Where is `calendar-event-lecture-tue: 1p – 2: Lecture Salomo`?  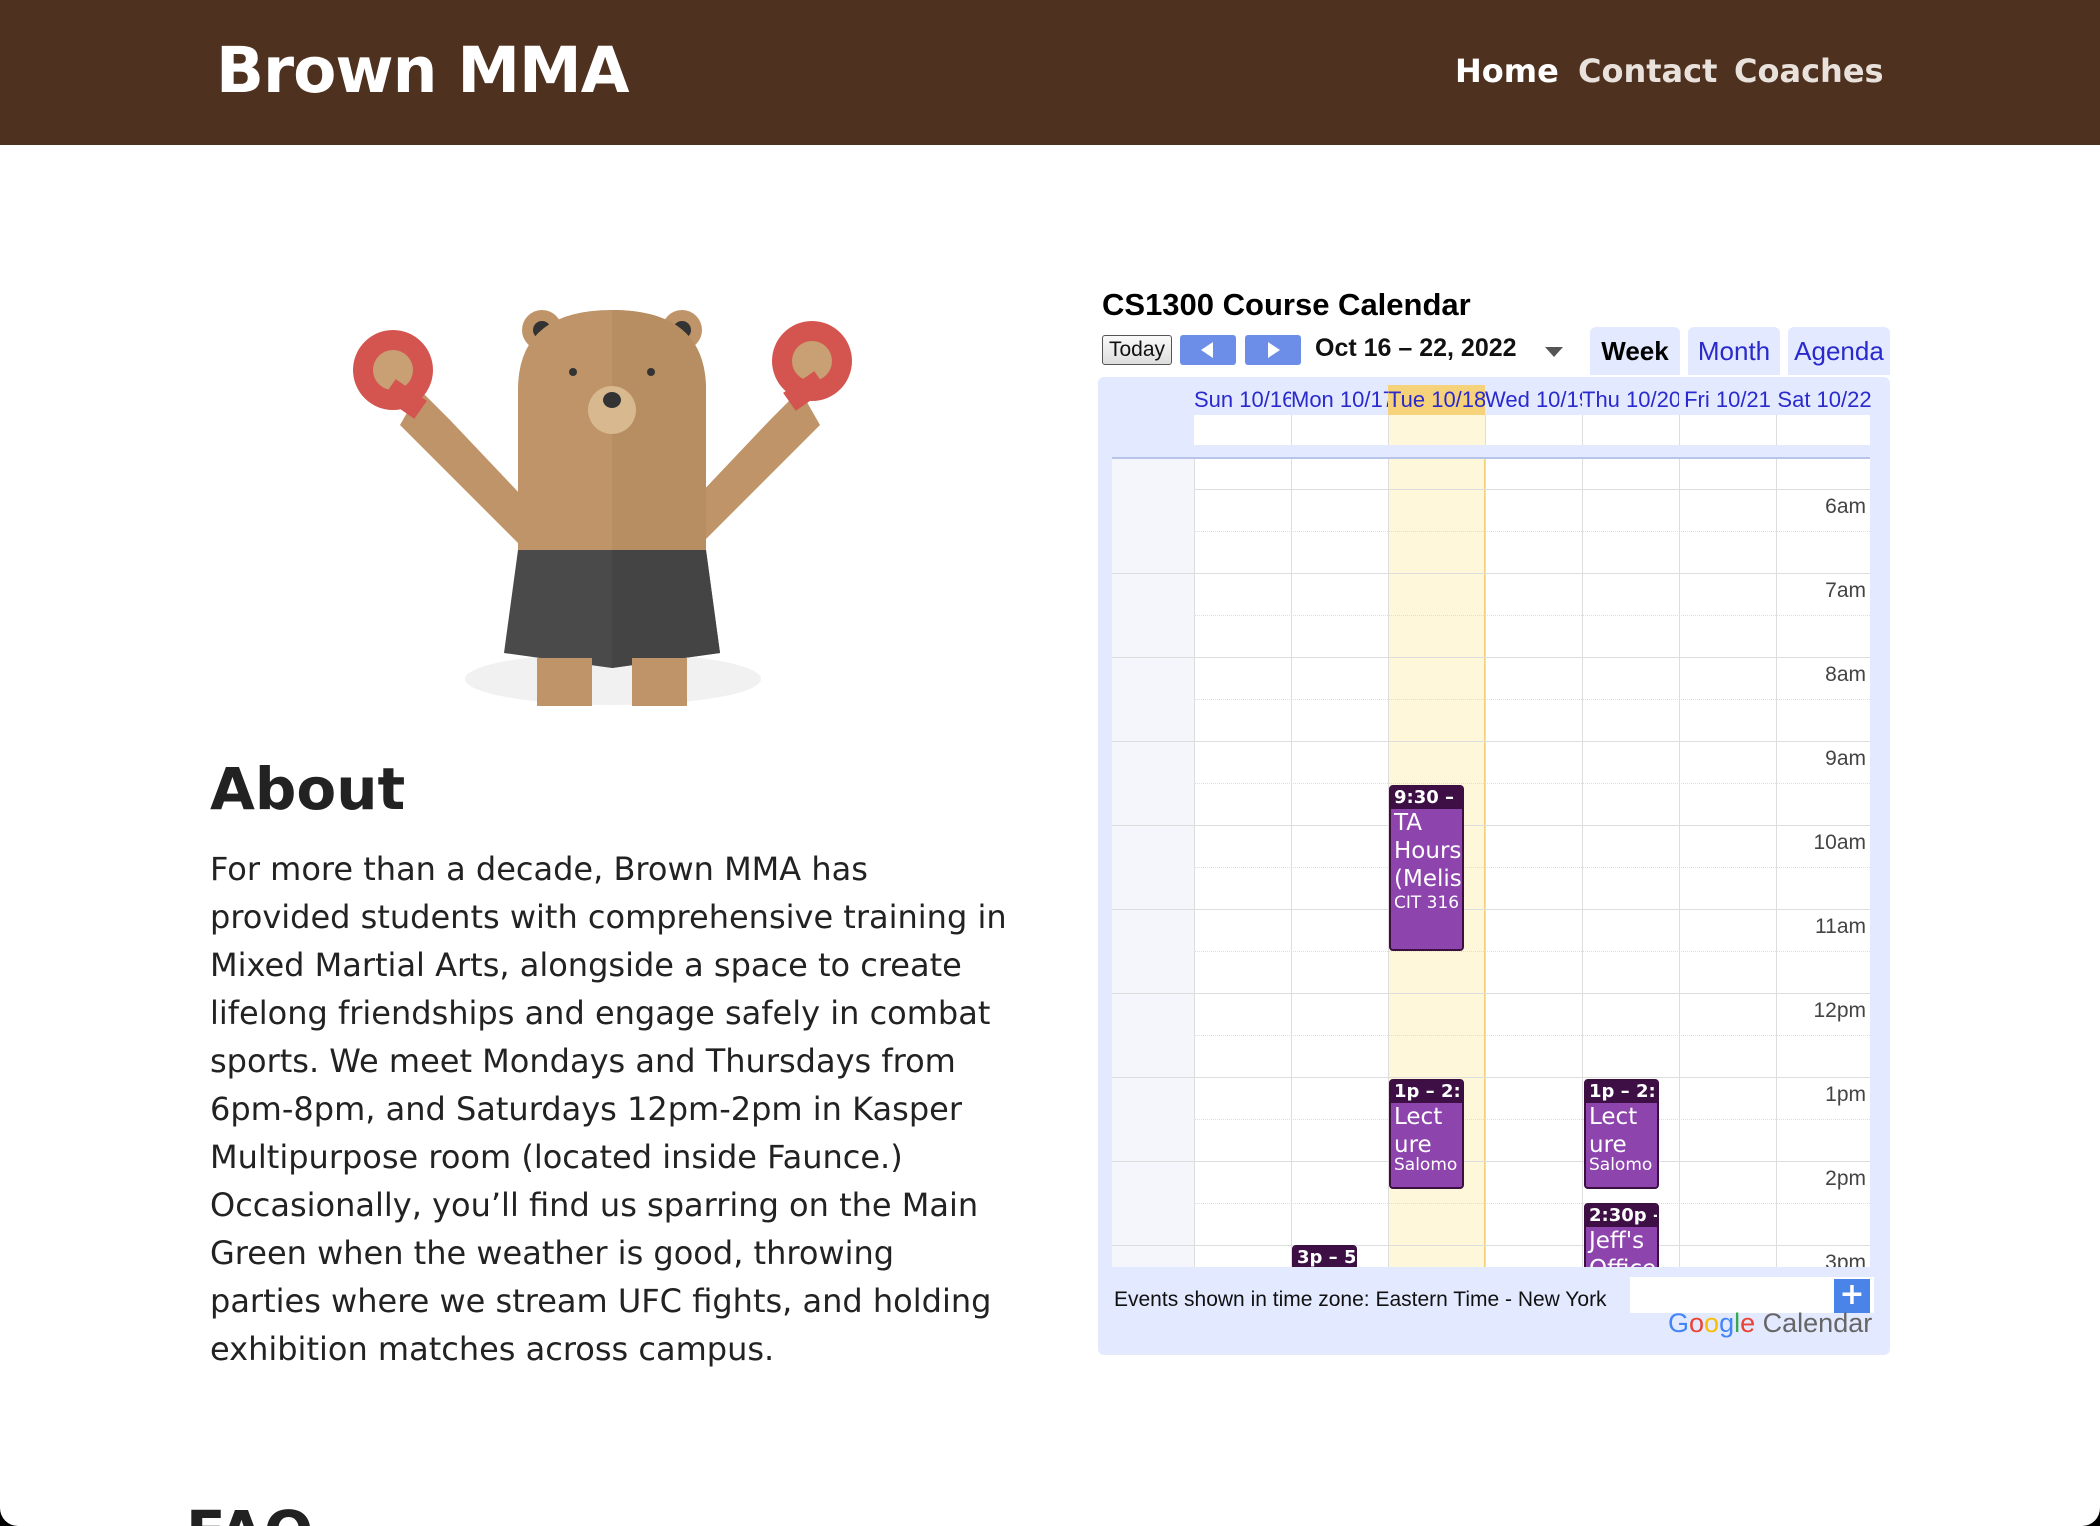 calendar-event-lecture-tue: 1p – 2: Lecture Salomo is located at coordinates (1426, 1134).